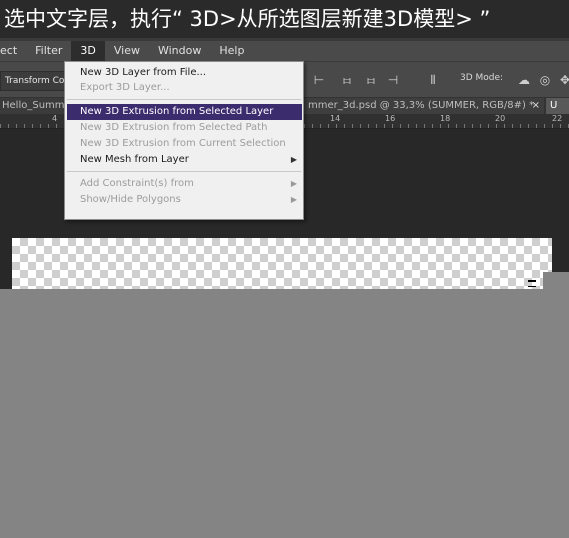  Describe the element at coordinates (179, 51) in the screenshot. I see `menu-window: Window` at that location.